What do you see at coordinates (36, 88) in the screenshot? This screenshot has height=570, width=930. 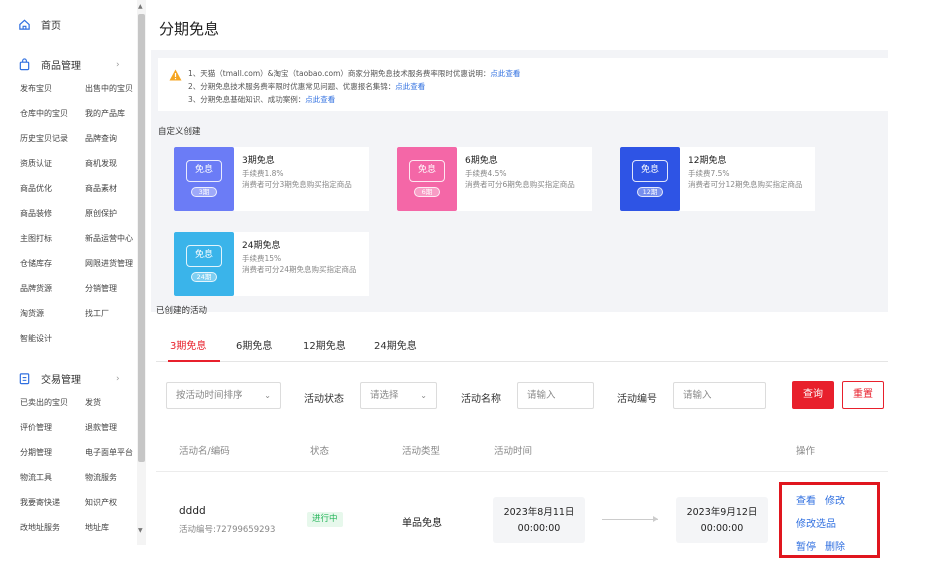 I see `sidebar-subitem: 发布宝贝` at bounding box center [36, 88].